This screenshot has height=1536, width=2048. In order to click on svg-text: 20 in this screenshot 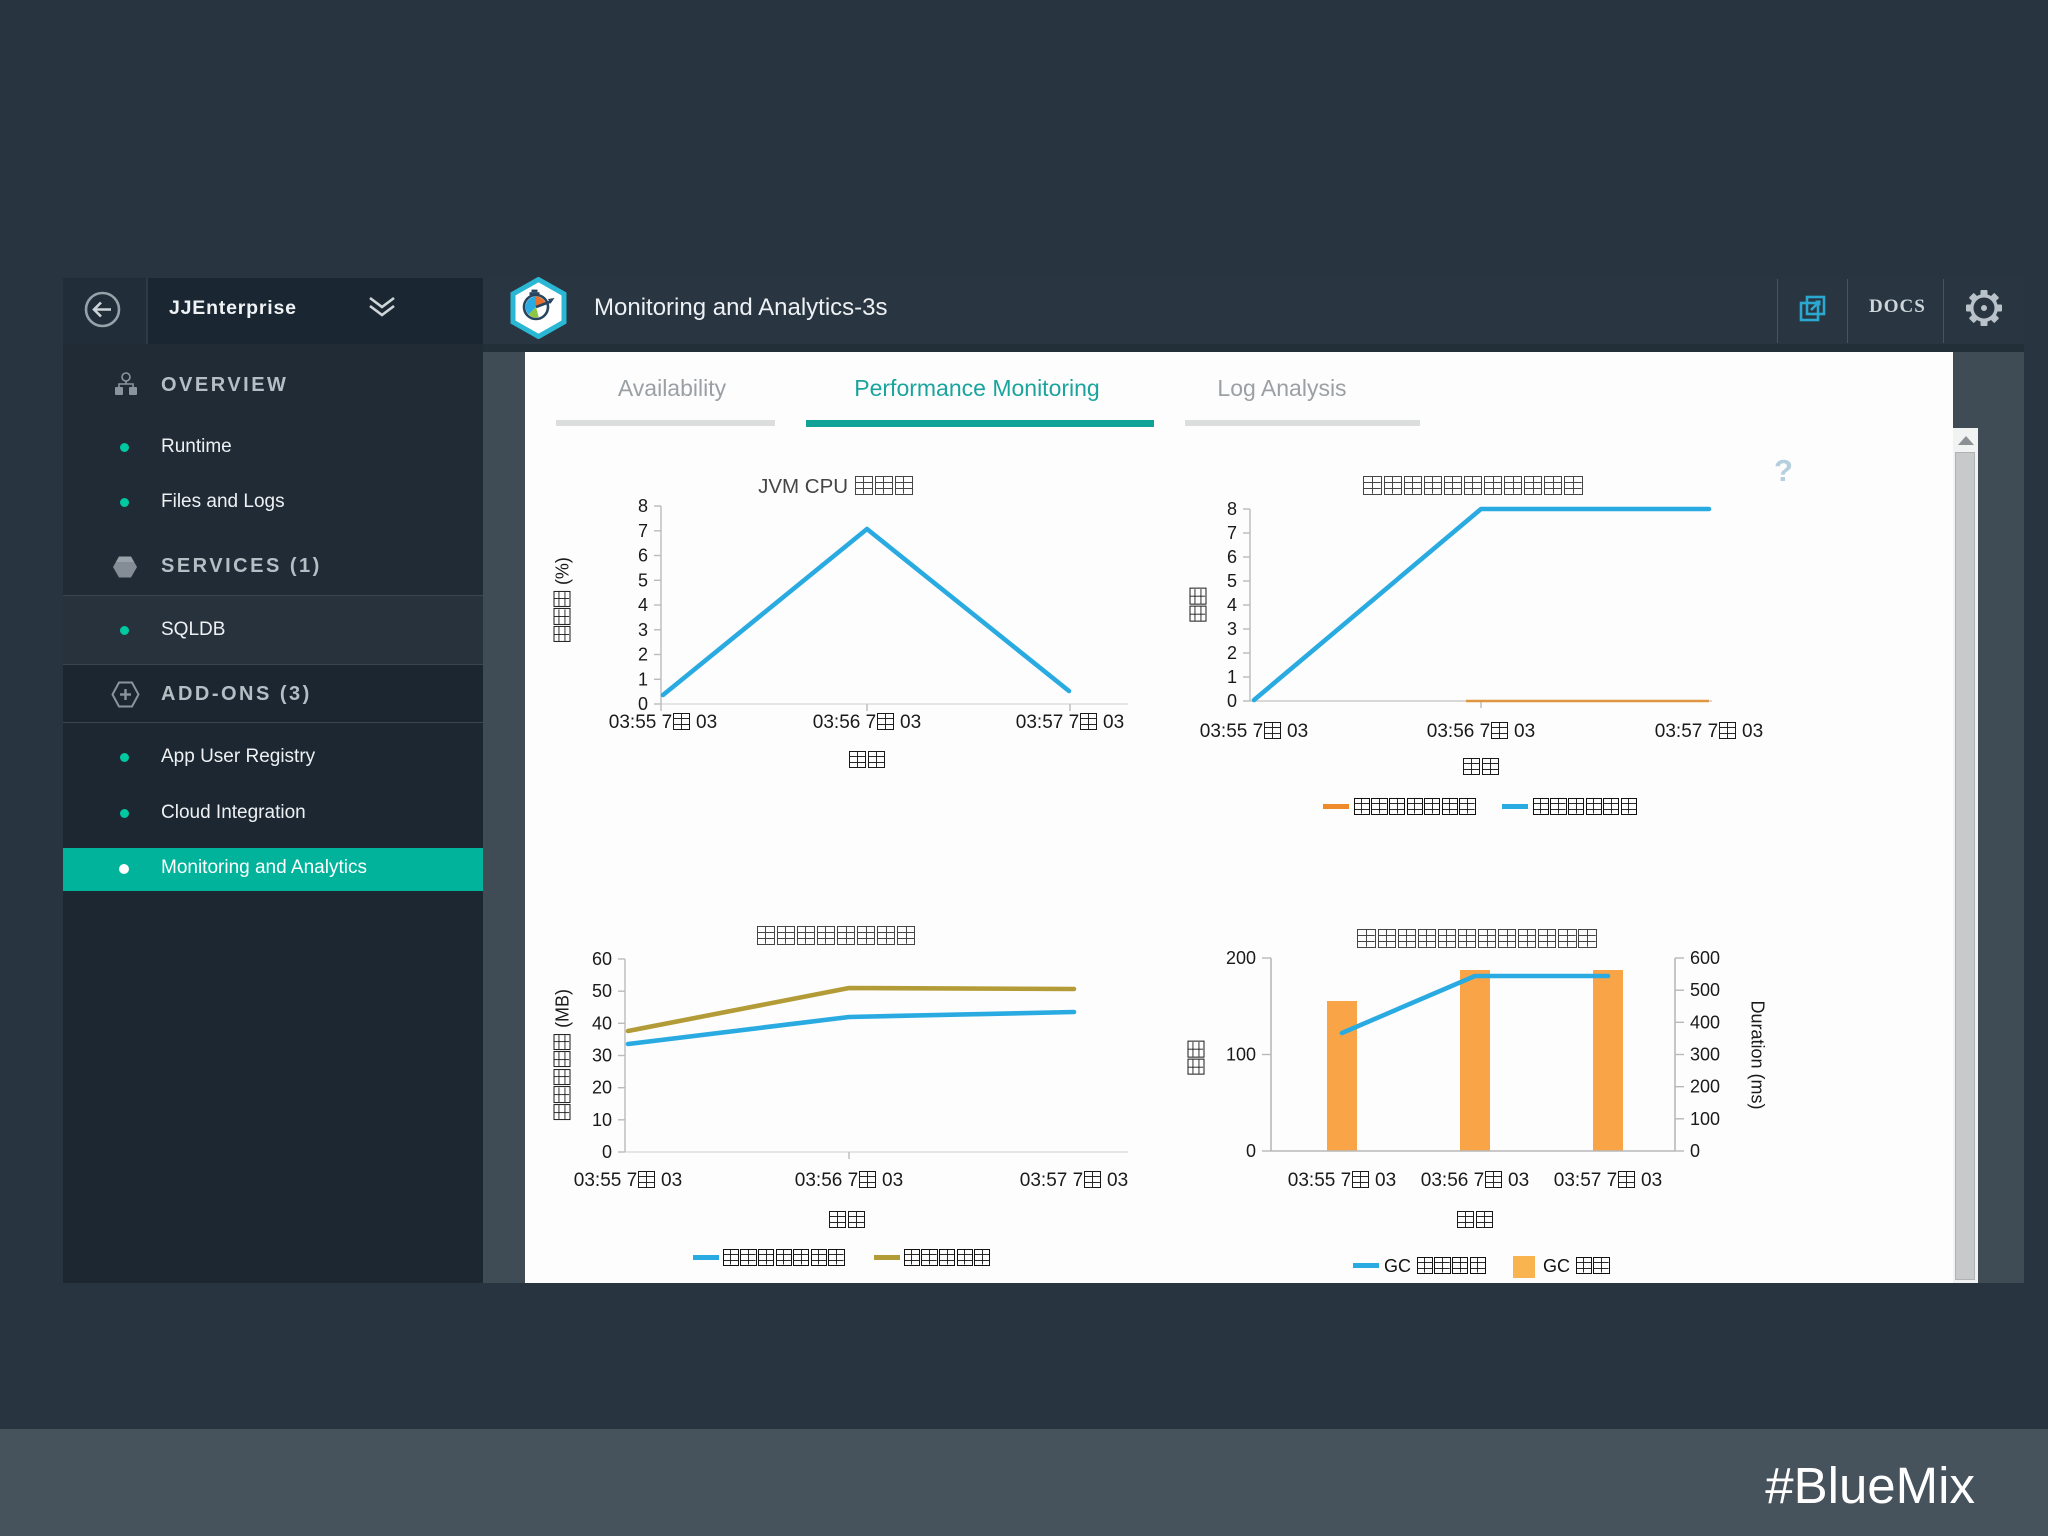, I will do `click(602, 1088)`.